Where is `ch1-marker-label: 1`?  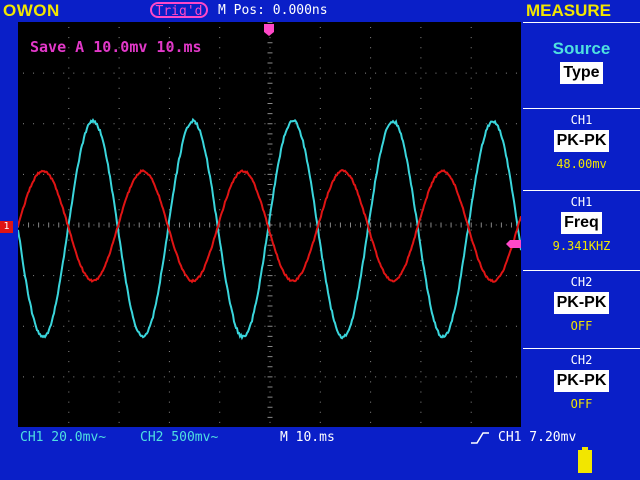 ch1-marker-label: 1 is located at coordinates (6, 226).